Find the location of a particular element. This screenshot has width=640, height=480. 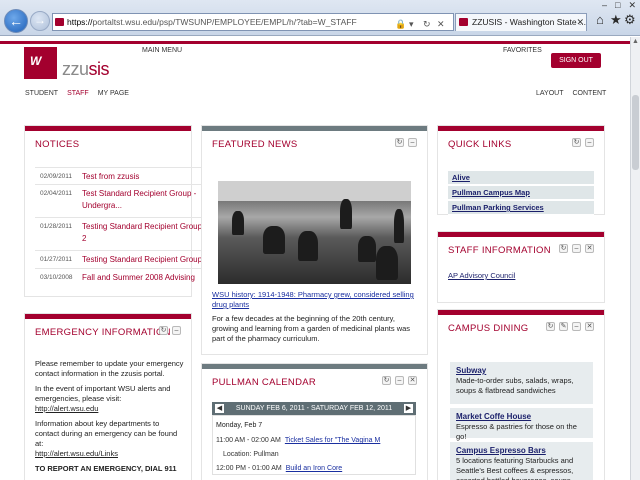

tab-student: STUDENT is located at coordinates (41, 93).